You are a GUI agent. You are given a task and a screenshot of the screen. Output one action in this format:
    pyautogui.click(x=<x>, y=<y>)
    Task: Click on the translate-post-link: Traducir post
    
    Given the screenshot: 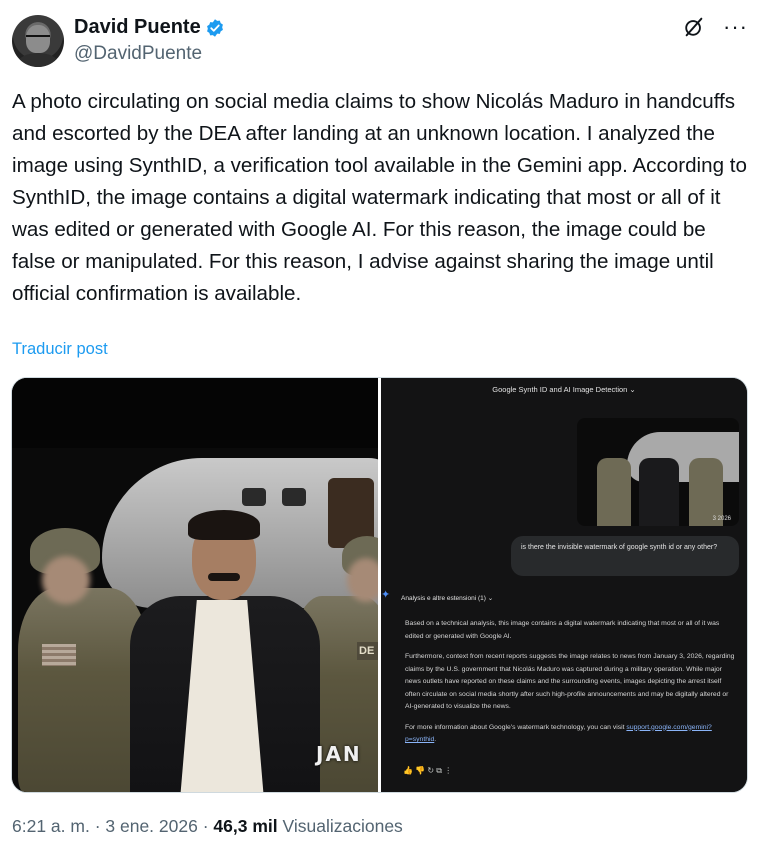 What is the action you would take?
    pyautogui.click(x=60, y=349)
    